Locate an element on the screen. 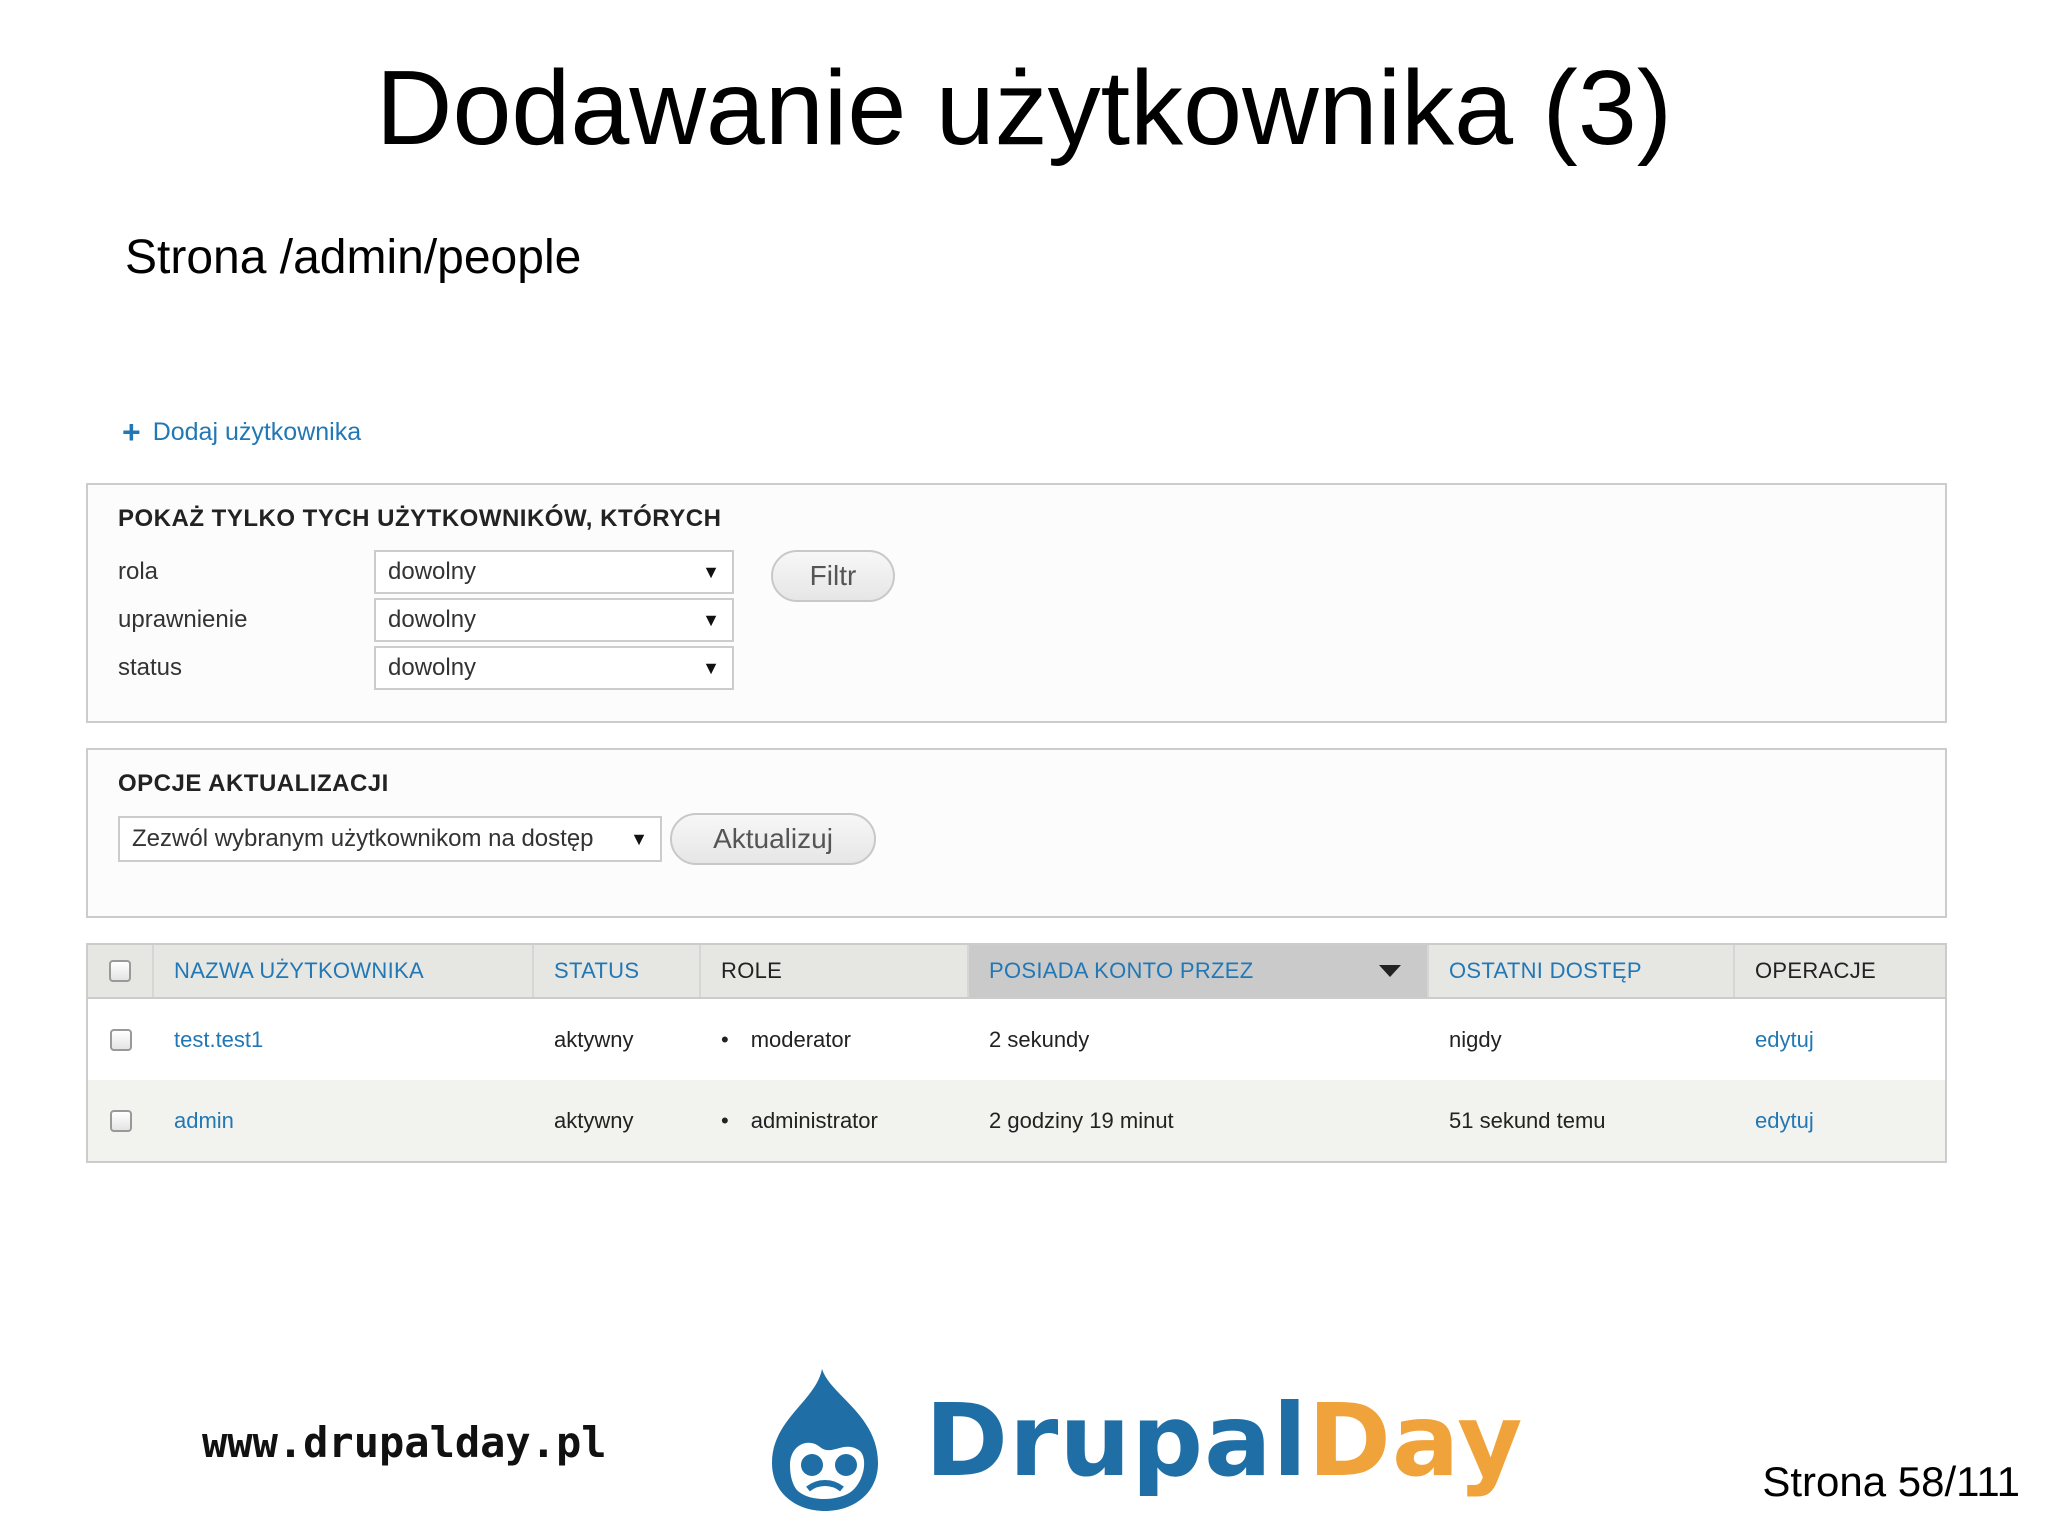 The height and width of the screenshot is (1535, 2048). slide-subtitle: Strona /admin/people is located at coordinates (353, 257).